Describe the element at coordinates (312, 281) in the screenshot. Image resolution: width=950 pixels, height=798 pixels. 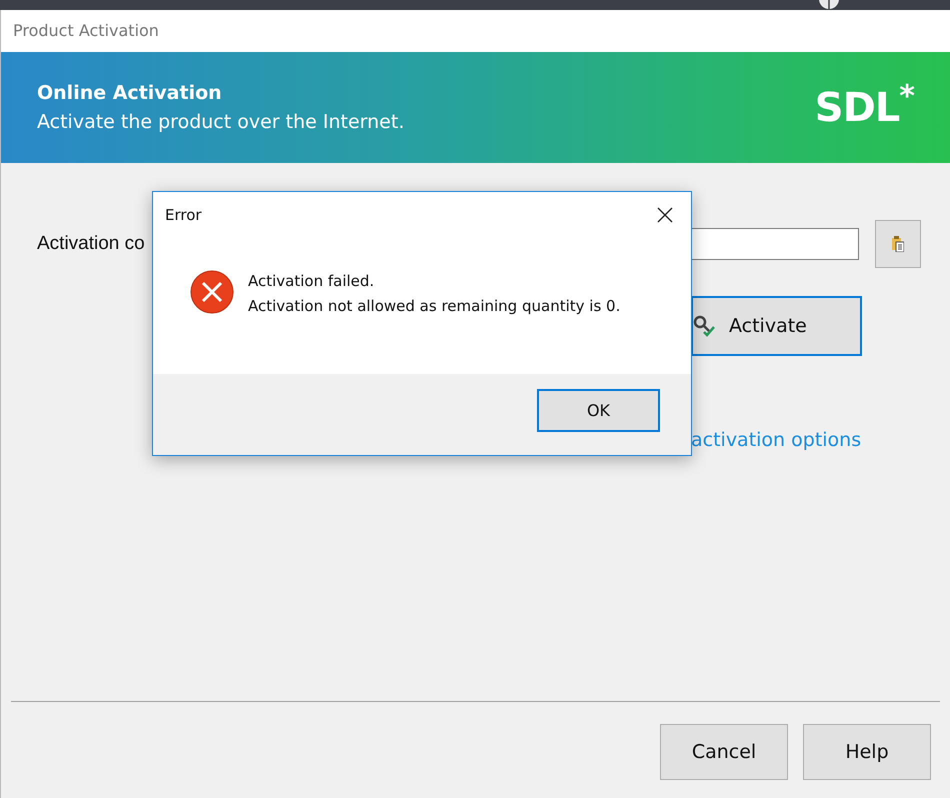
I see `error-message: Activation failed.` at that location.